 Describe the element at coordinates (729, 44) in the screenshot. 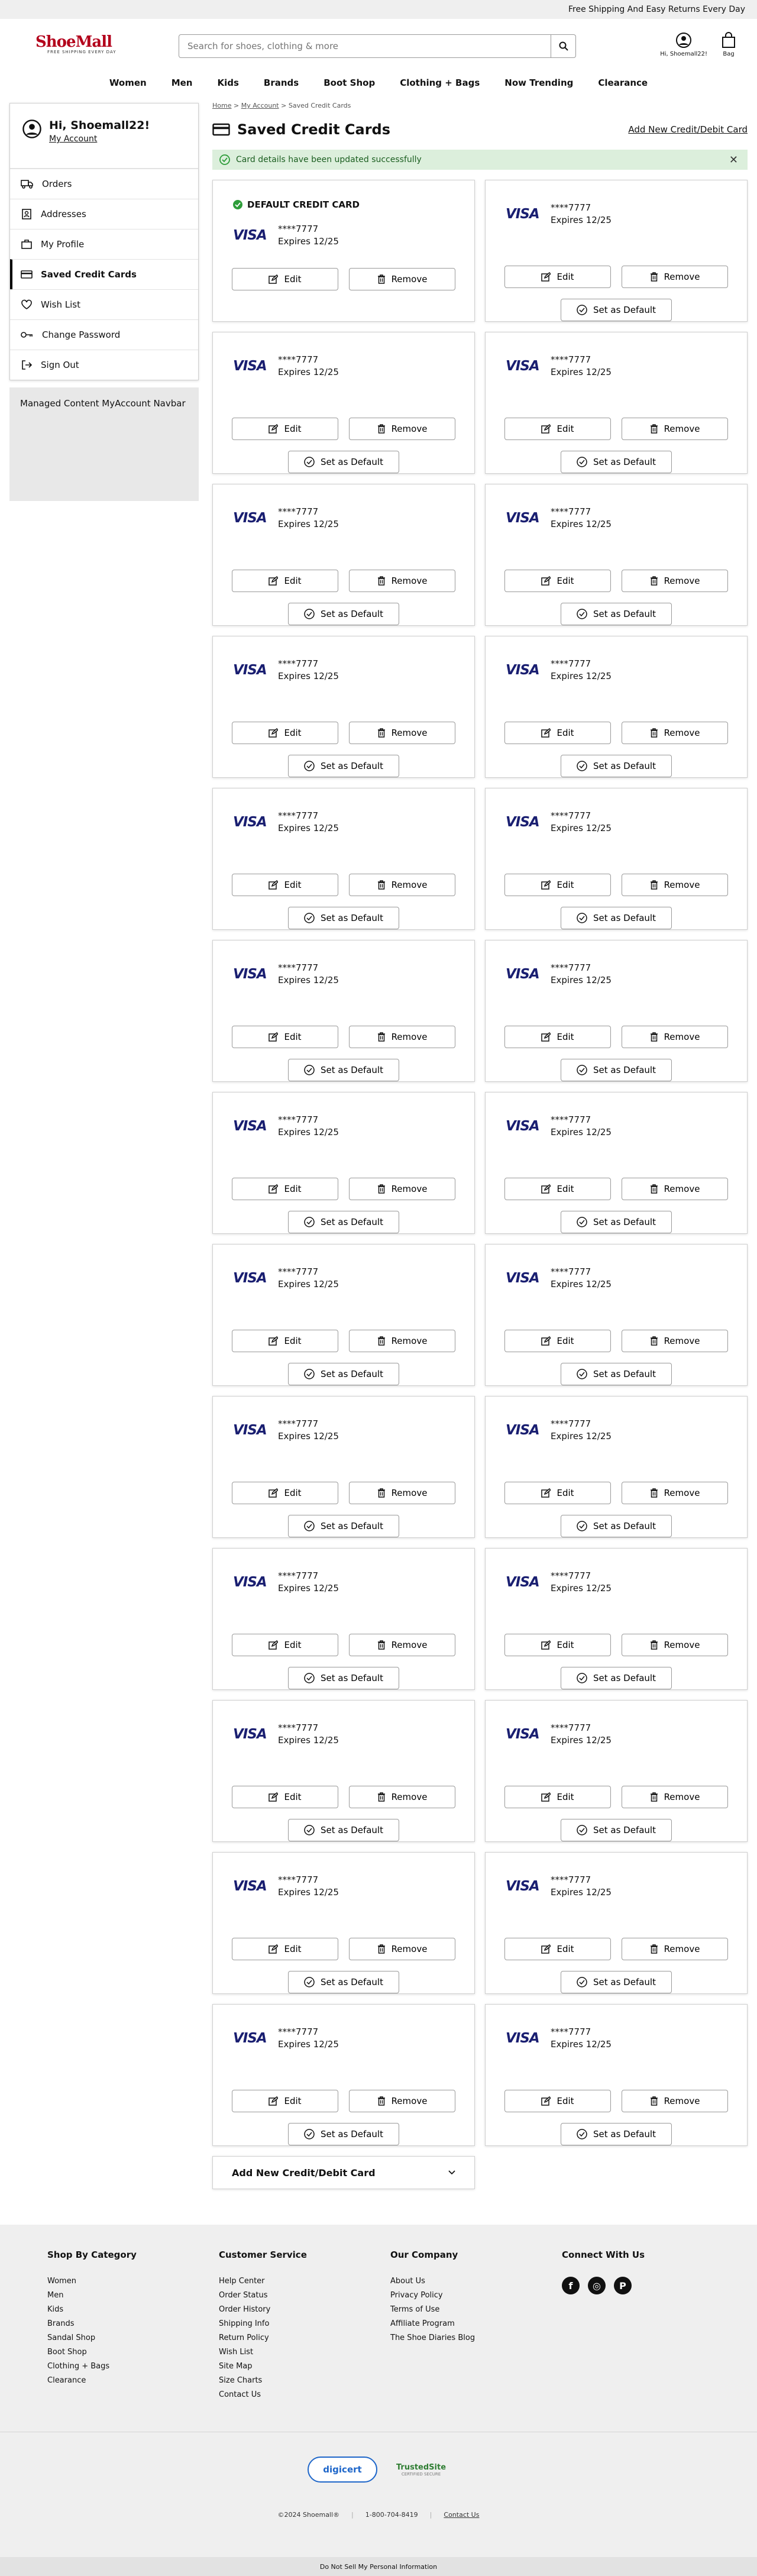

I see `bag-button: Bag` at that location.